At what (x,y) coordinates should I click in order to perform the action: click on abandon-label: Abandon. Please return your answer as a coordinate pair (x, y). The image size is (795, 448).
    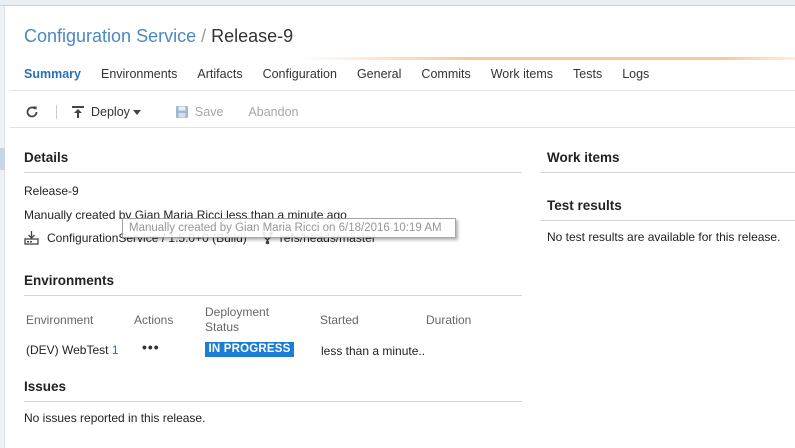
    Looking at the image, I should click on (273, 112).